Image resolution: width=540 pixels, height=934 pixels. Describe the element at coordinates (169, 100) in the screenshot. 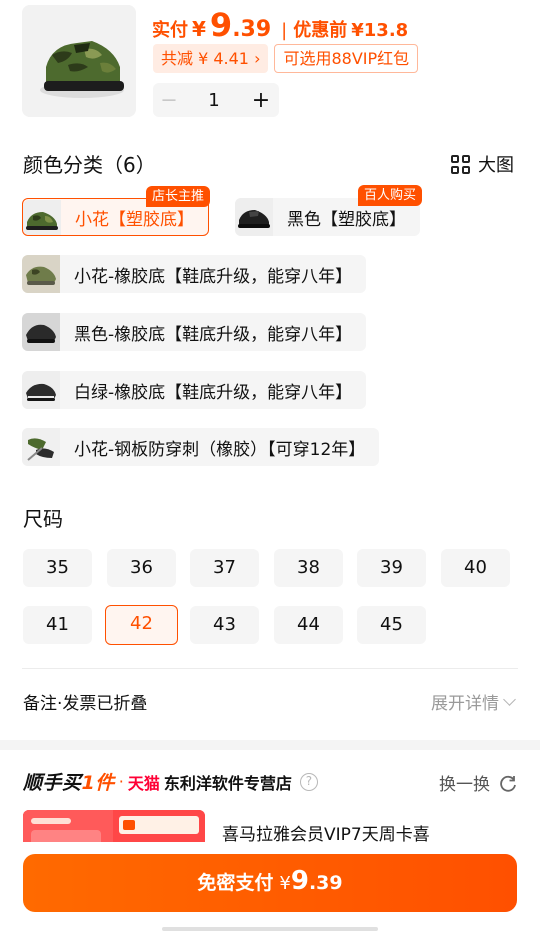

I see `decrease-button: －` at that location.